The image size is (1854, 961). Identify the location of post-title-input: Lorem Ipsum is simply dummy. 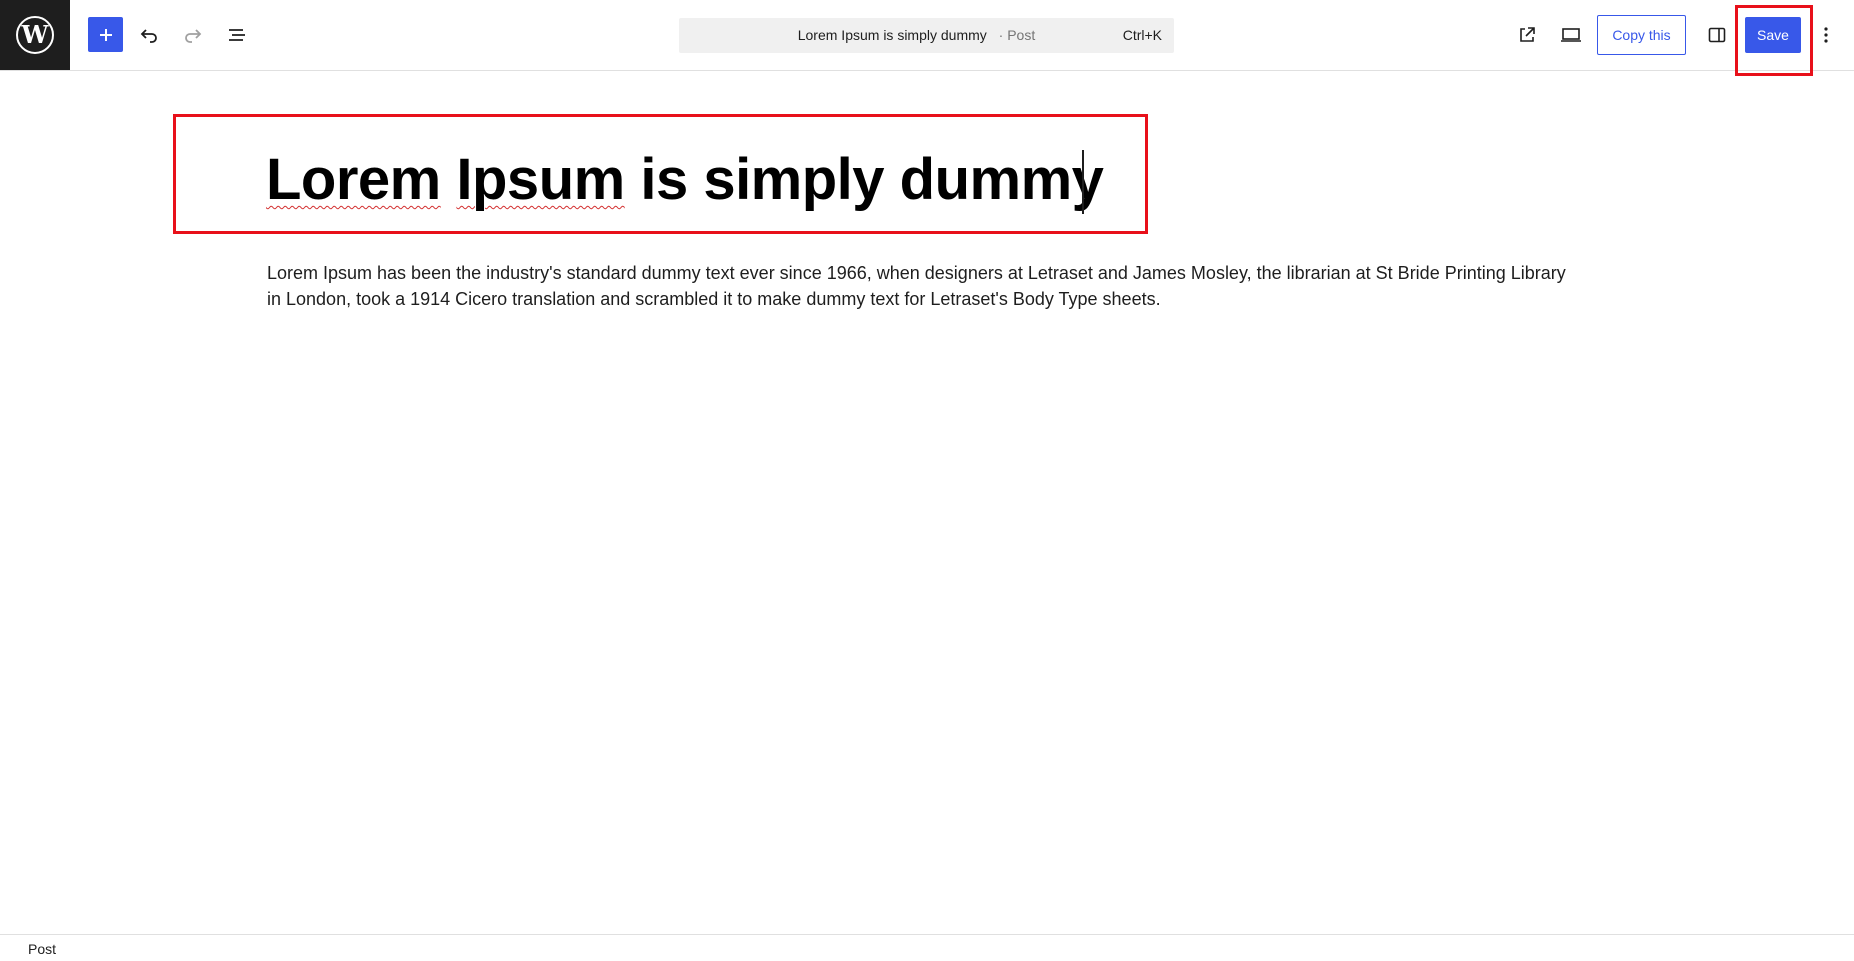
(685, 179).